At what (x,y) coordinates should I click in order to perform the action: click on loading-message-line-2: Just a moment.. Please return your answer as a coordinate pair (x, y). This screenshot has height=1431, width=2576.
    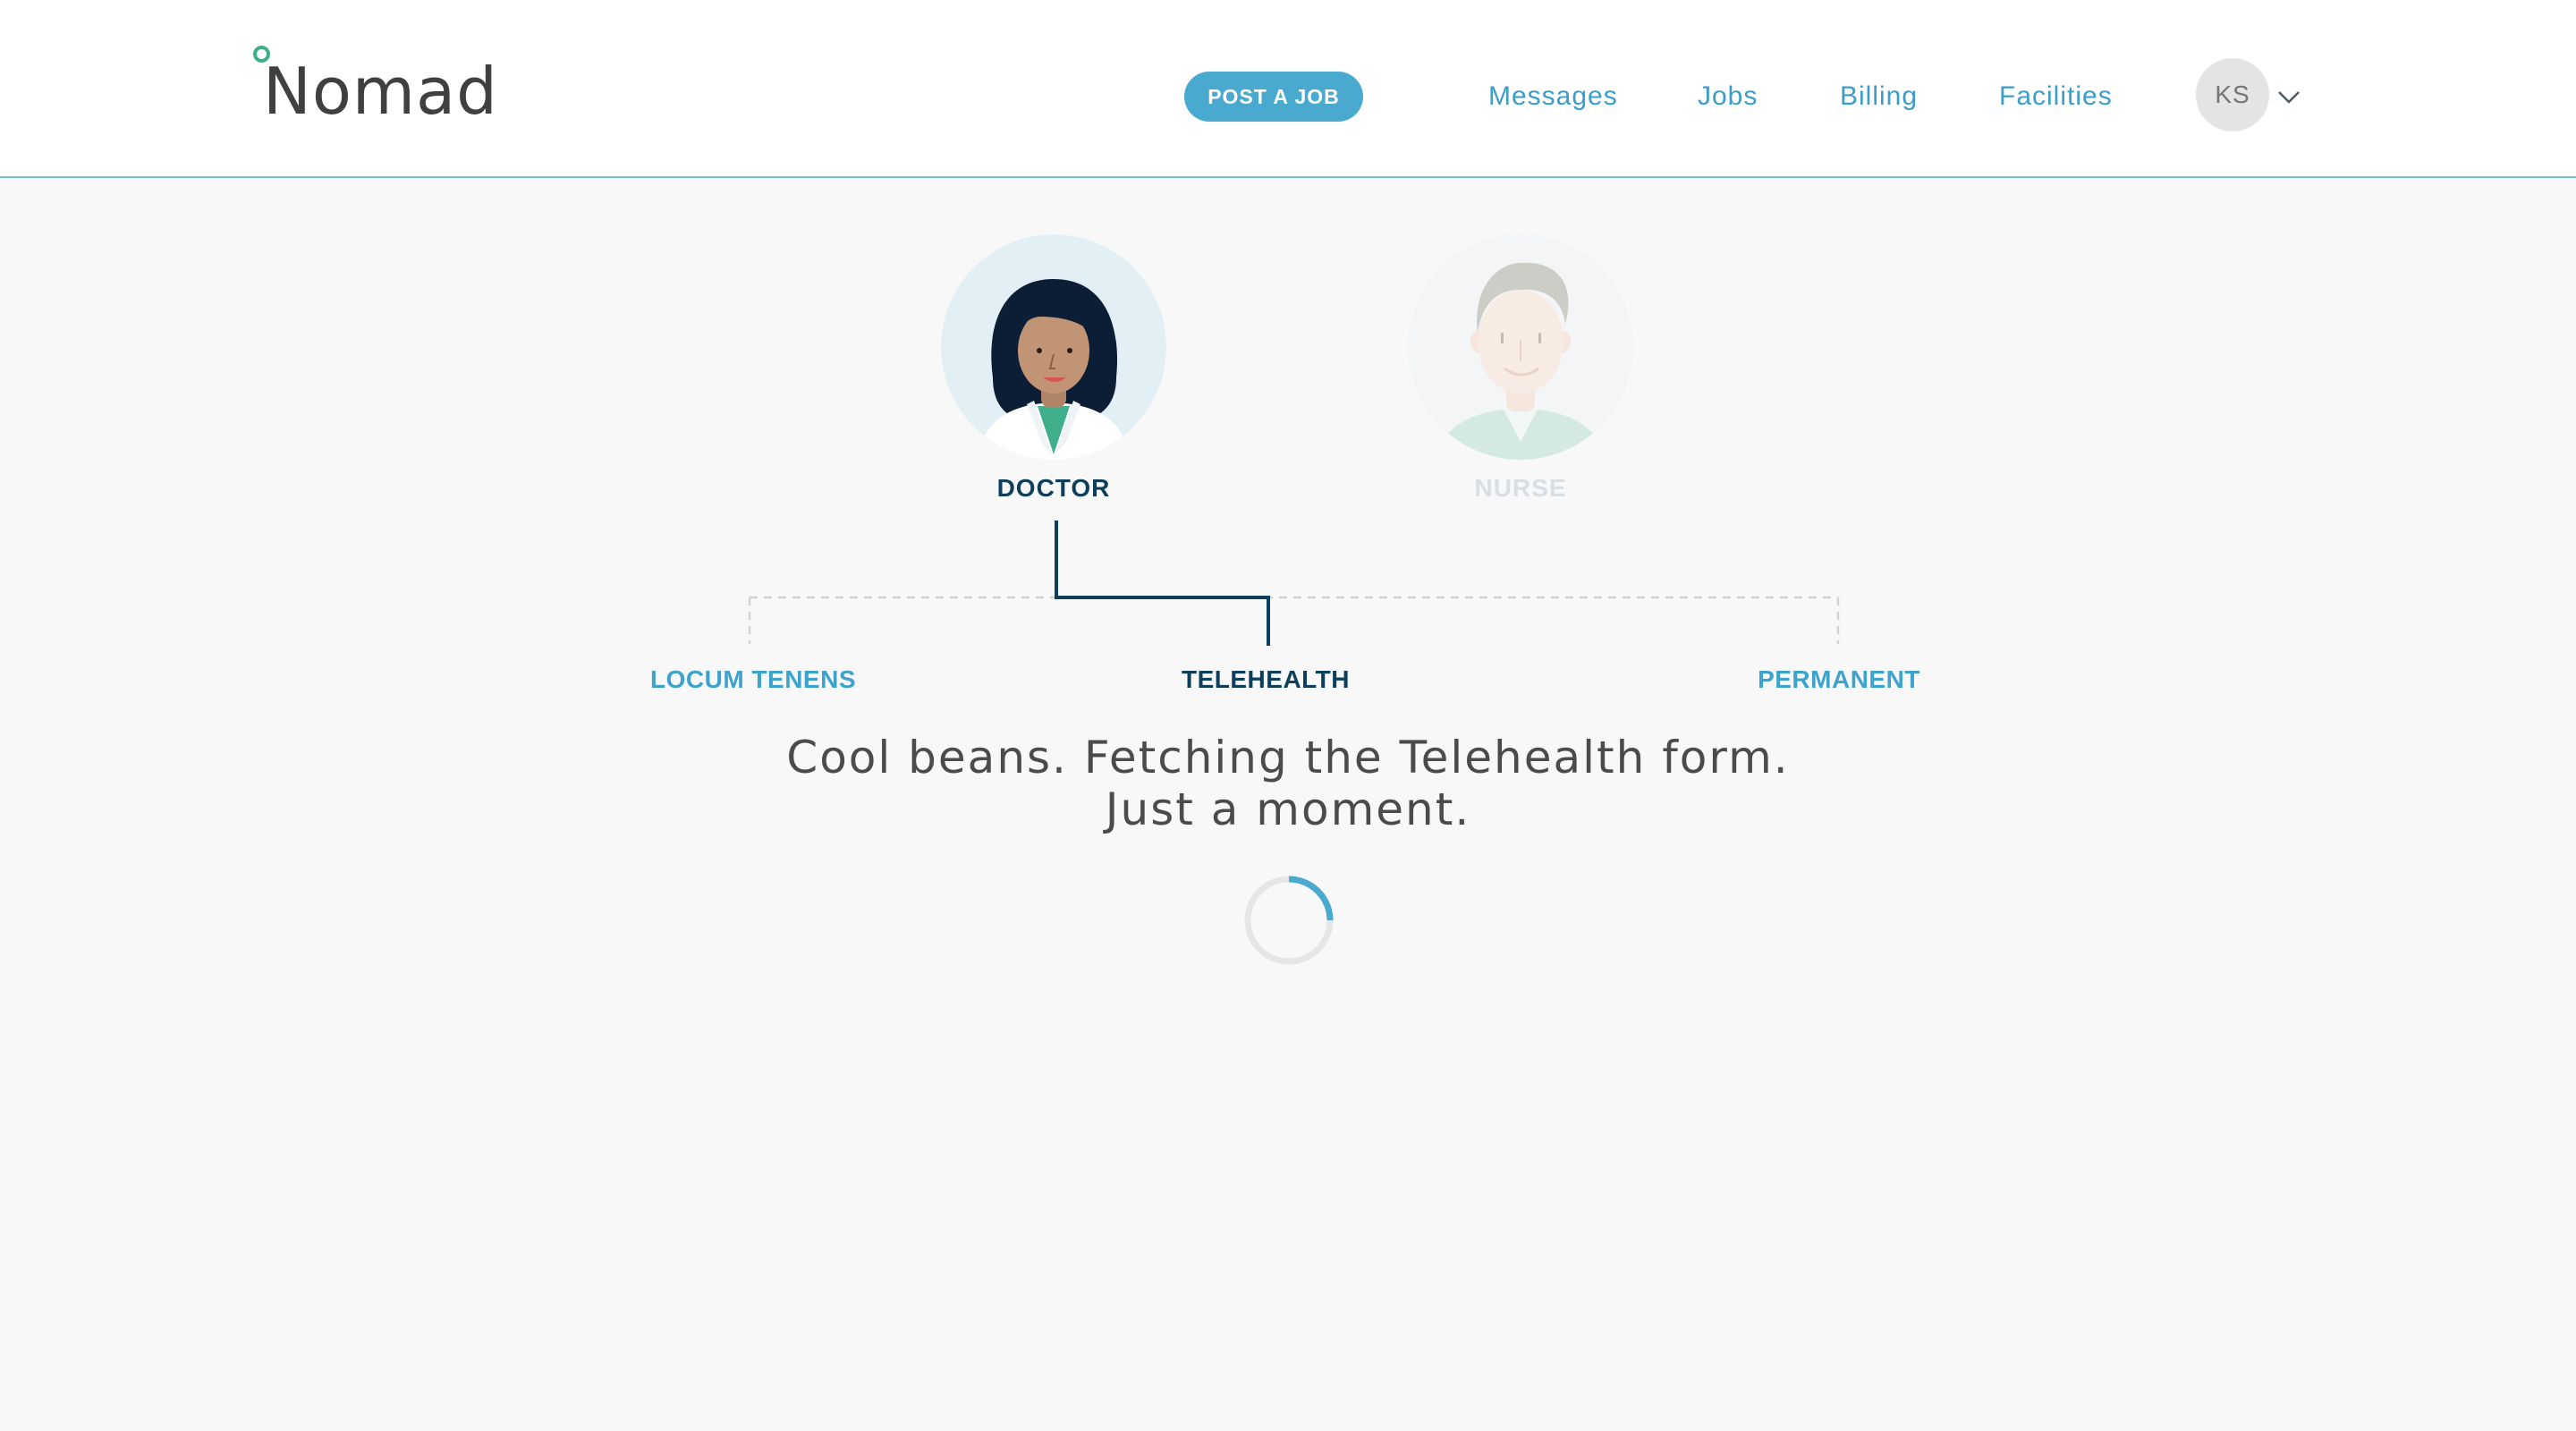
    Looking at the image, I should click on (1288, 809).